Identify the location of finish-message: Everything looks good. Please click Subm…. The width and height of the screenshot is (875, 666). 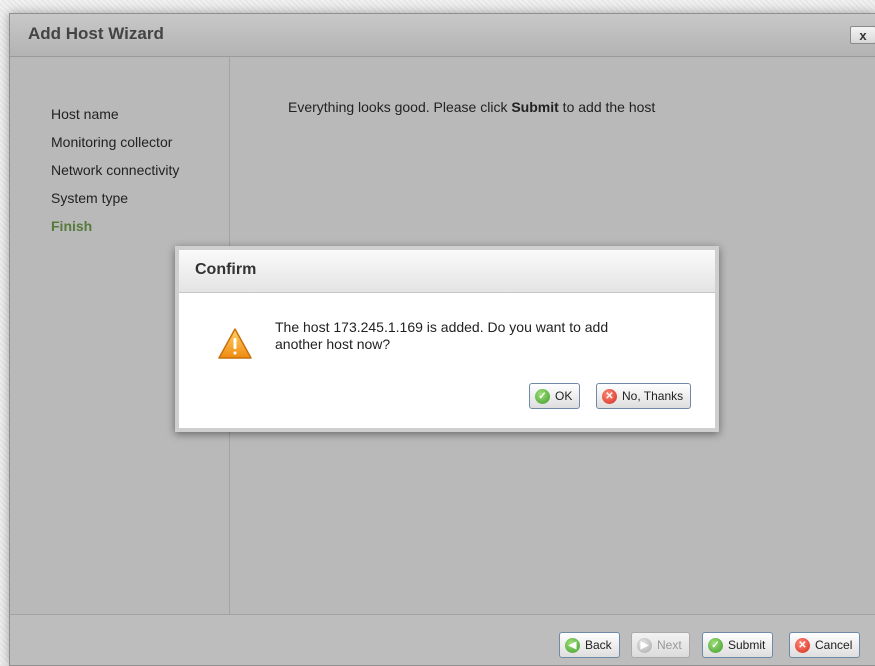
(471, 107).